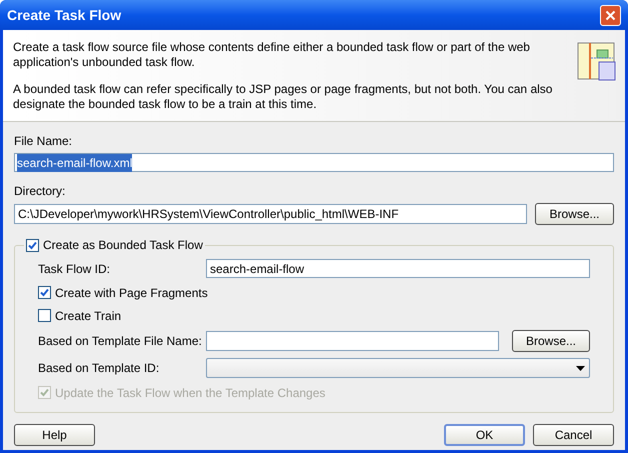  What do you see at coordinates (597, 62) in the screenshot?
I see `task-flow-icon` at bounding box center [597, 62].